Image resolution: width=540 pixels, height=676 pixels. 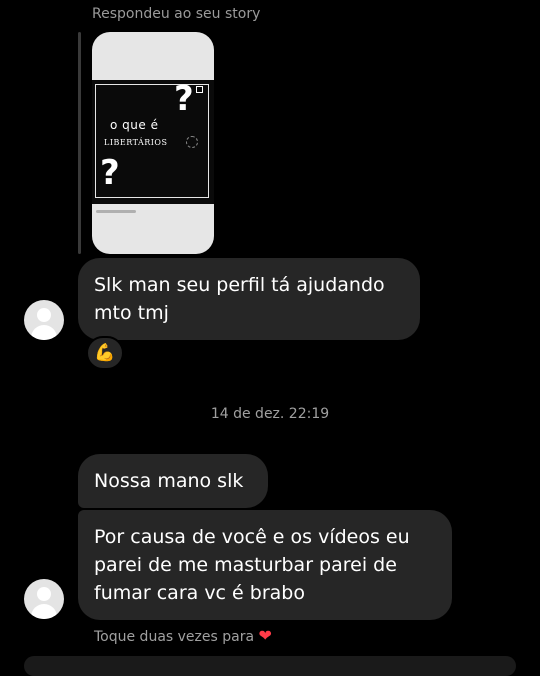 What do you see at coordinates (136, 142) in the screenshot?
I see `story-text-line-2: LIBERTÁRIOS` at bounding box center [136, 142].